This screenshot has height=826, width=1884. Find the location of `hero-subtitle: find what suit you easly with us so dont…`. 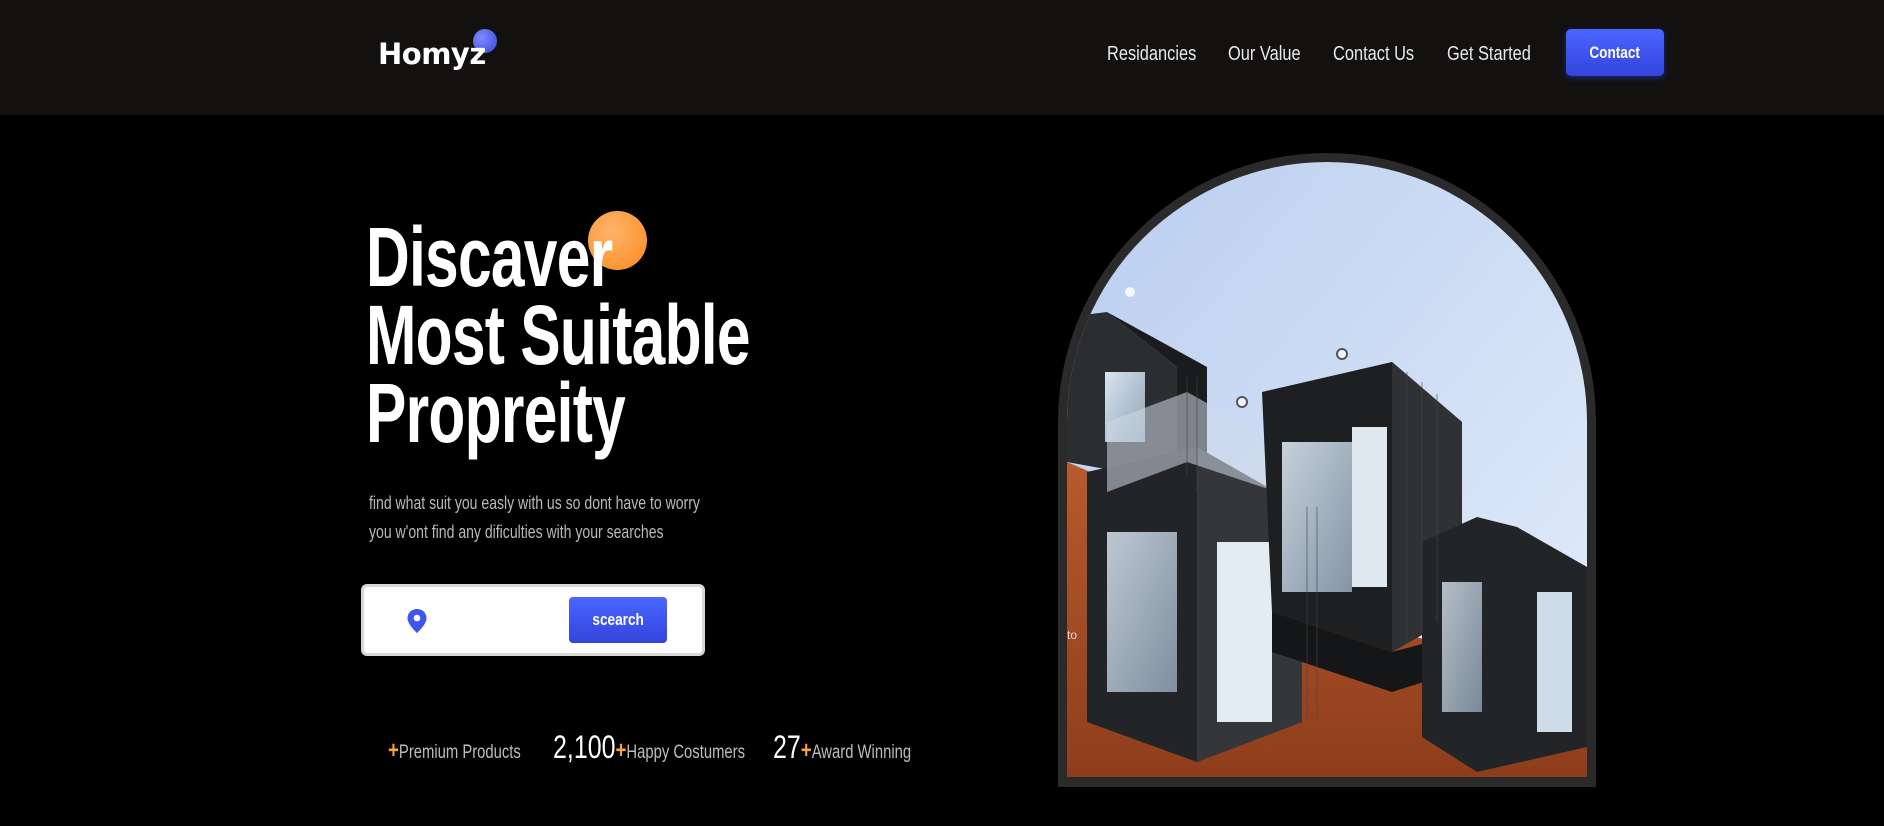

hero-subtitle: find what suit you easly with us so dont… is located at coordinates (534, 518).